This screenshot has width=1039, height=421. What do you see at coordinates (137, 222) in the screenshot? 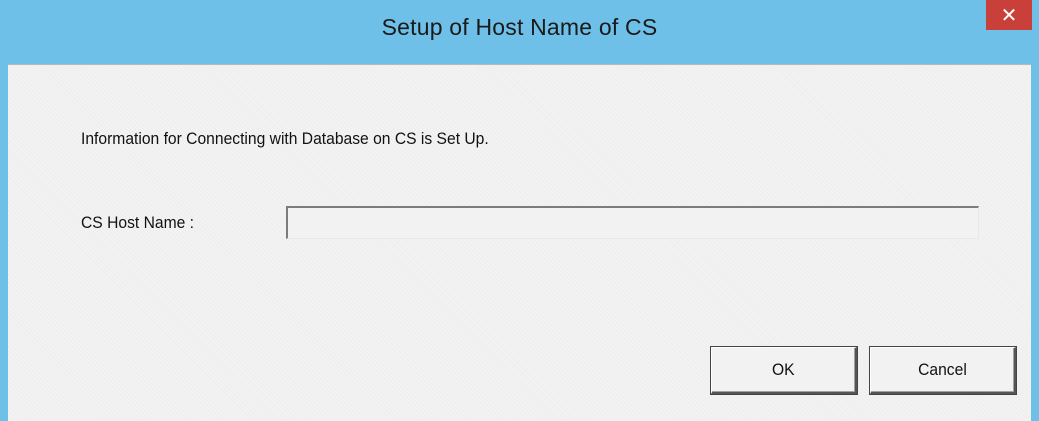
I see `host-name-label: CS Host Name :` at bounding box center [137, 222].